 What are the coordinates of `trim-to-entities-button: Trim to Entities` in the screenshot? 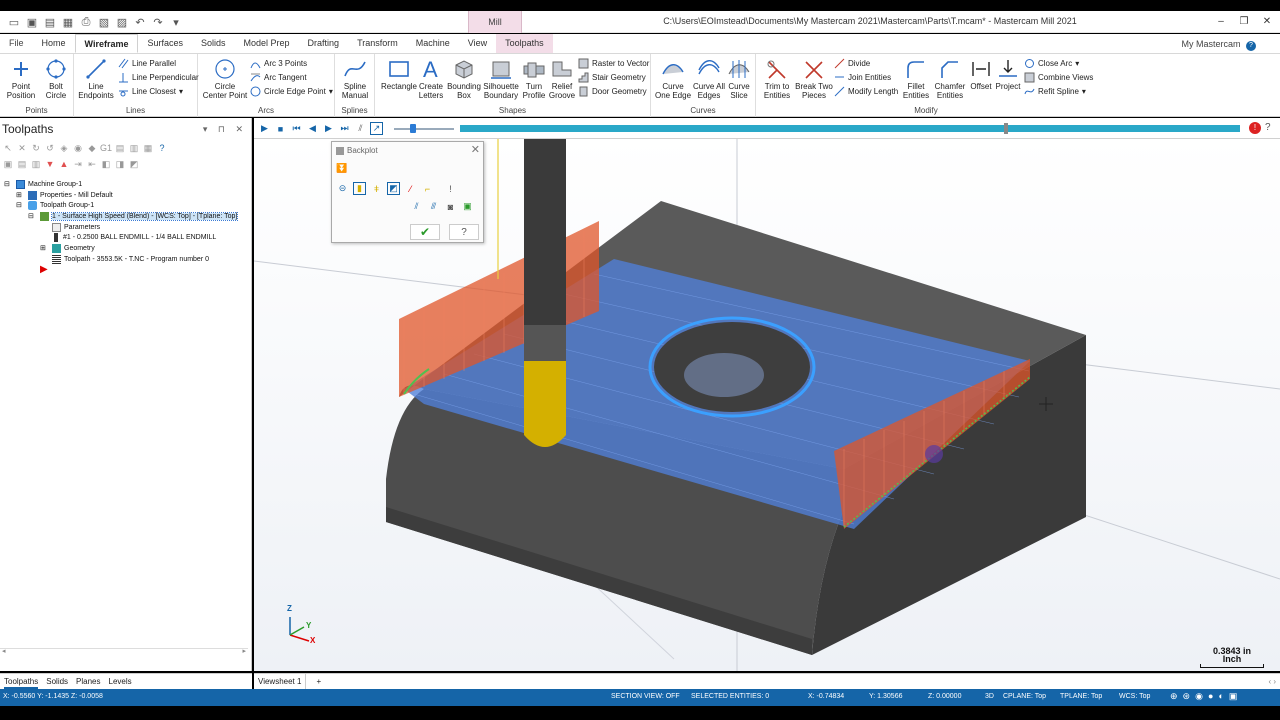 It's located at (777, 78).